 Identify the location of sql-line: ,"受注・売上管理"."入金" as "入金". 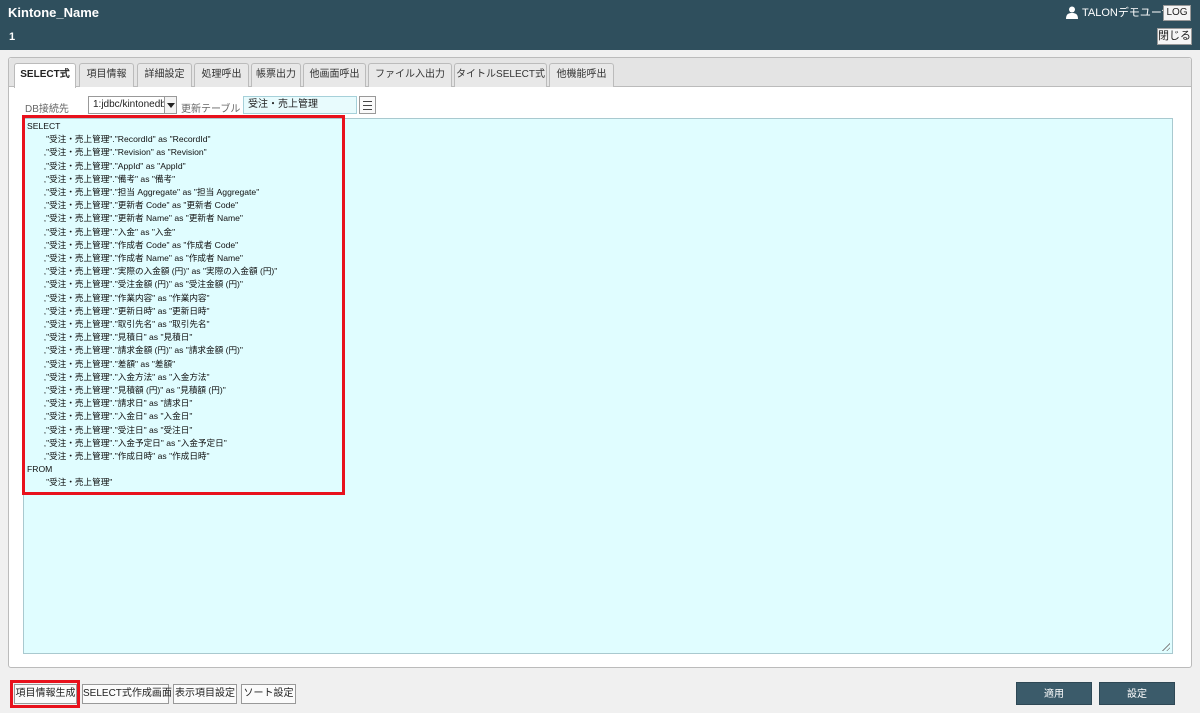
(101, 231).